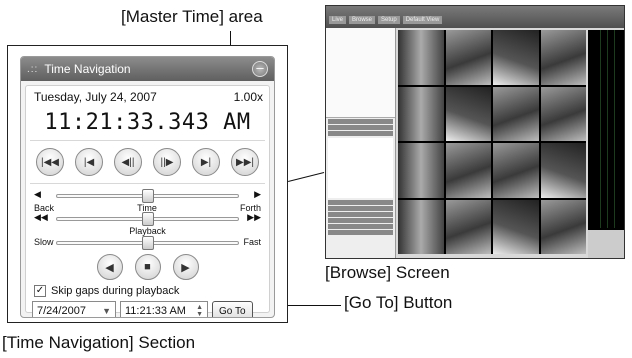 The image size is (632, 358). I want to click on time-slider-thumb, so click(147, 196).